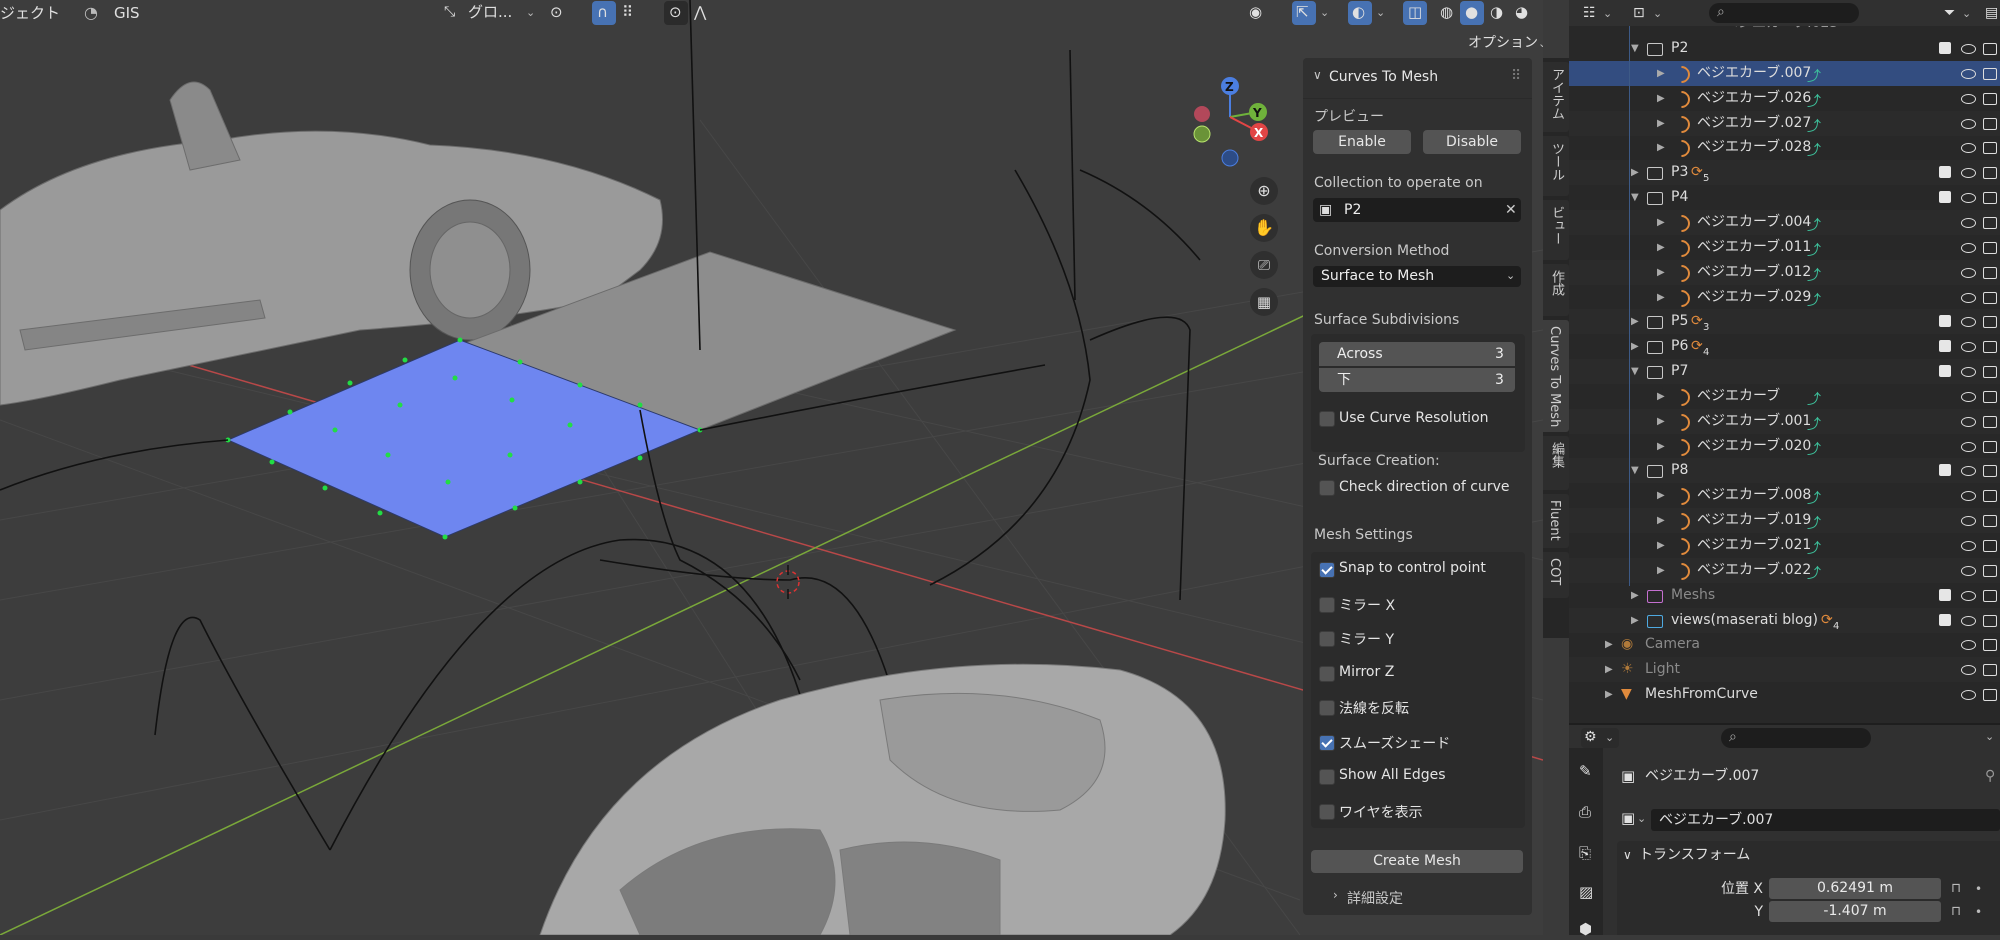  What do you see at coordinates (1556, 166) in the screenshot?
I see `sidebar-tab: ツール` at bounding box center [1556, 166].